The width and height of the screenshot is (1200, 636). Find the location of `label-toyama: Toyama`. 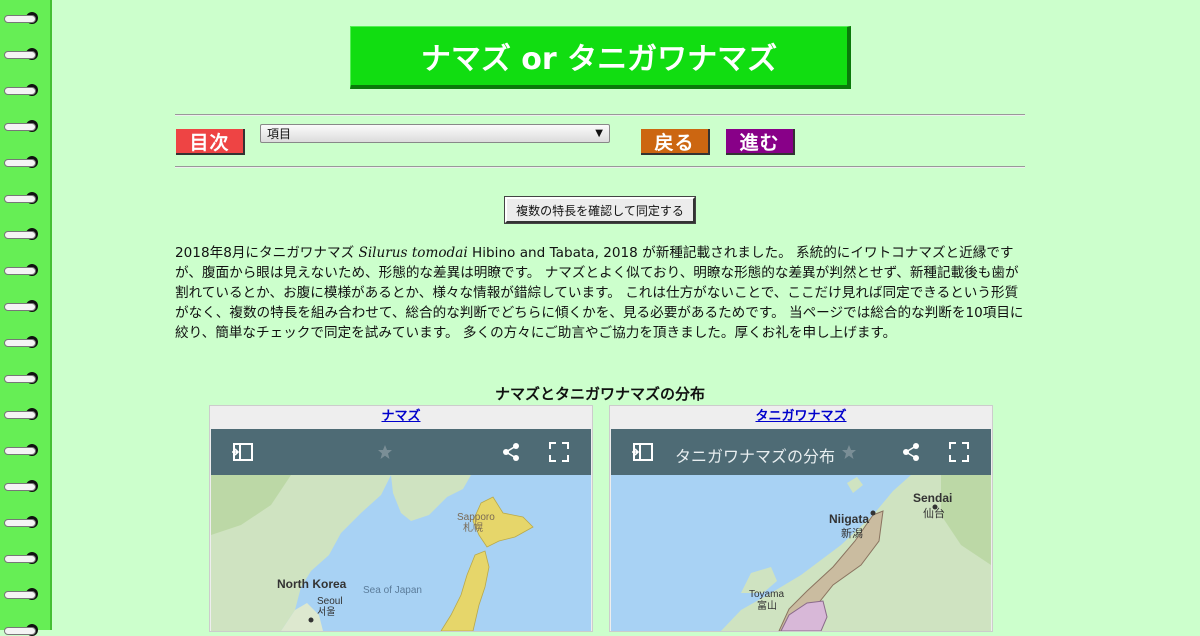

label-toyama: Toyama is located at coordinates (766, 594).